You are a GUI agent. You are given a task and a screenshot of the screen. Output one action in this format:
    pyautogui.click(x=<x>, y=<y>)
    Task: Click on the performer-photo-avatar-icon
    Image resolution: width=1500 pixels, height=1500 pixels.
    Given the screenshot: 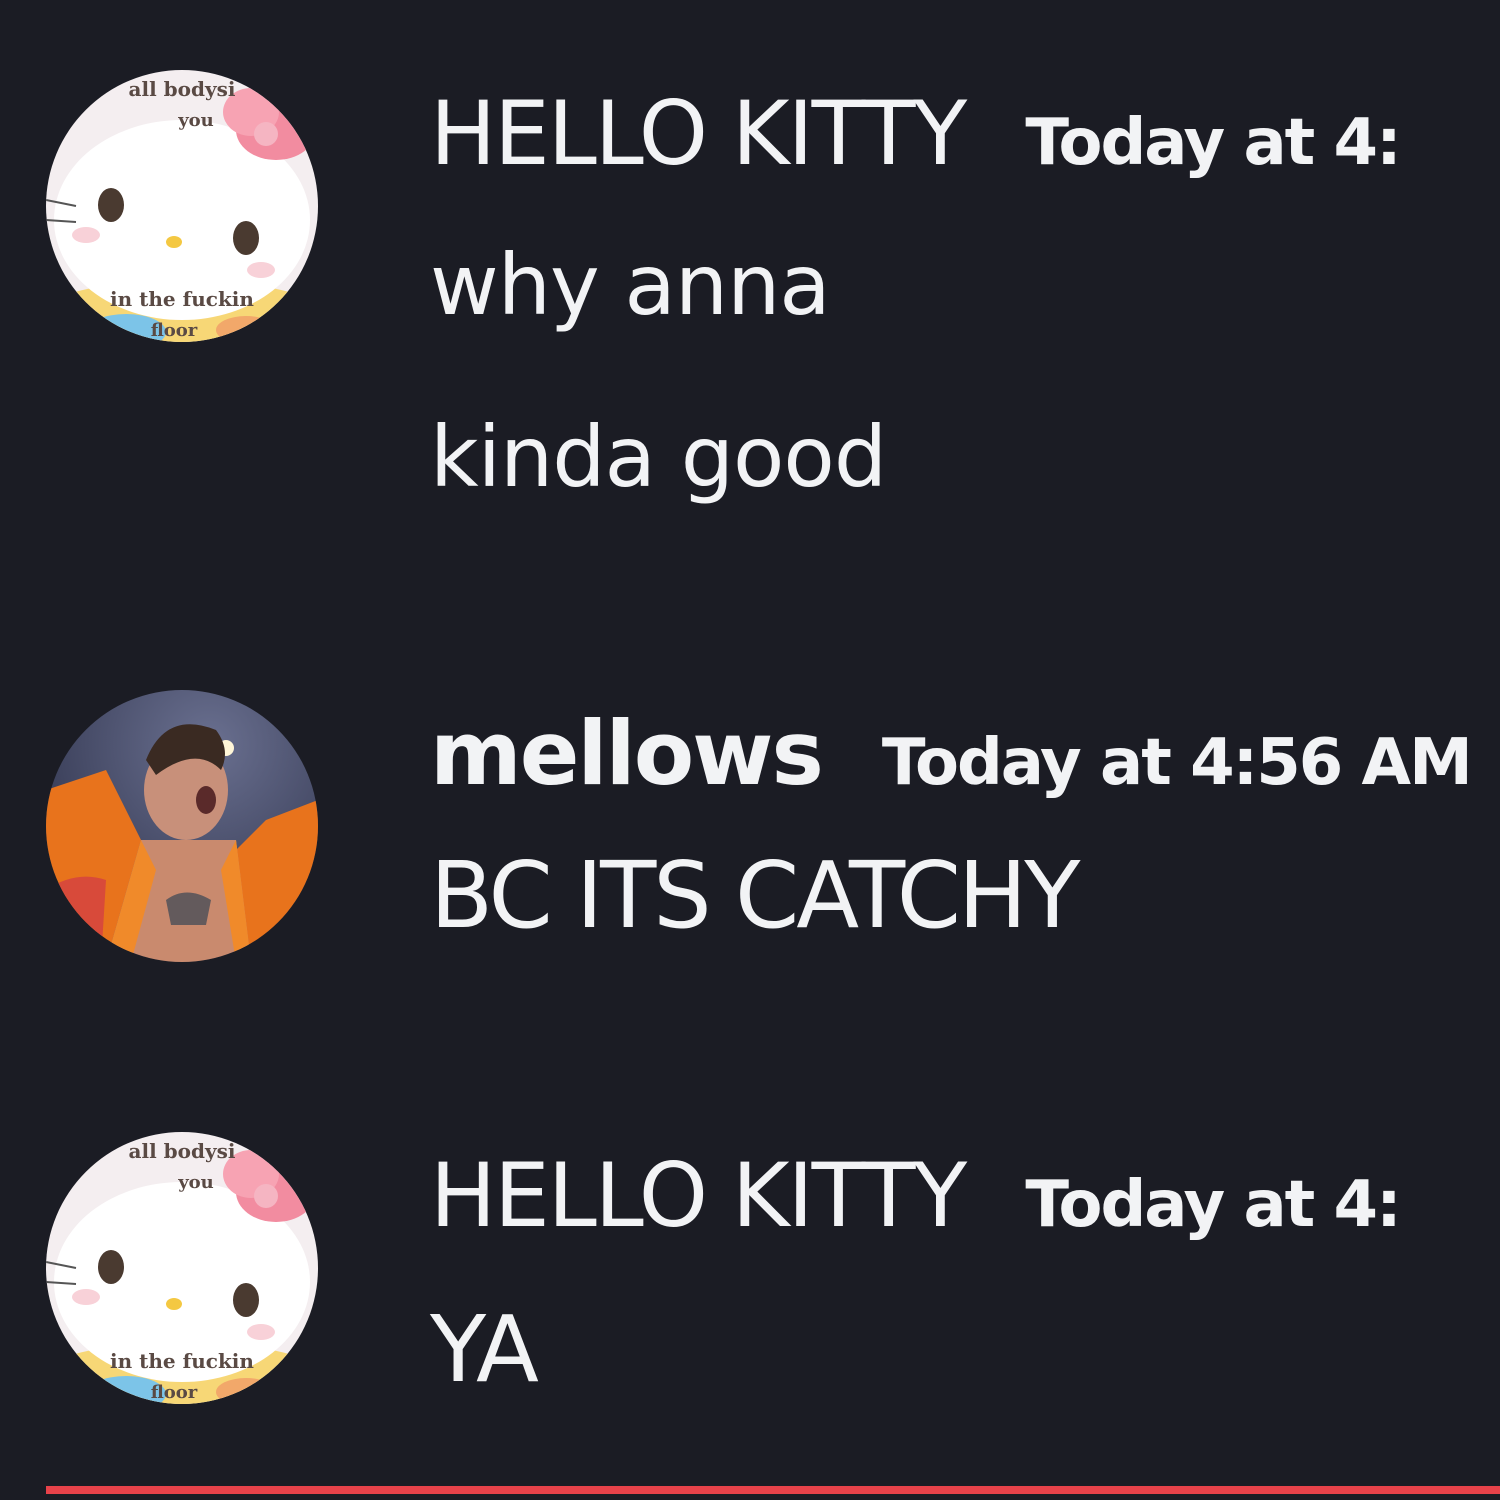 What is the action you would take?
    pyautogui.click(x=182, y=826)
    